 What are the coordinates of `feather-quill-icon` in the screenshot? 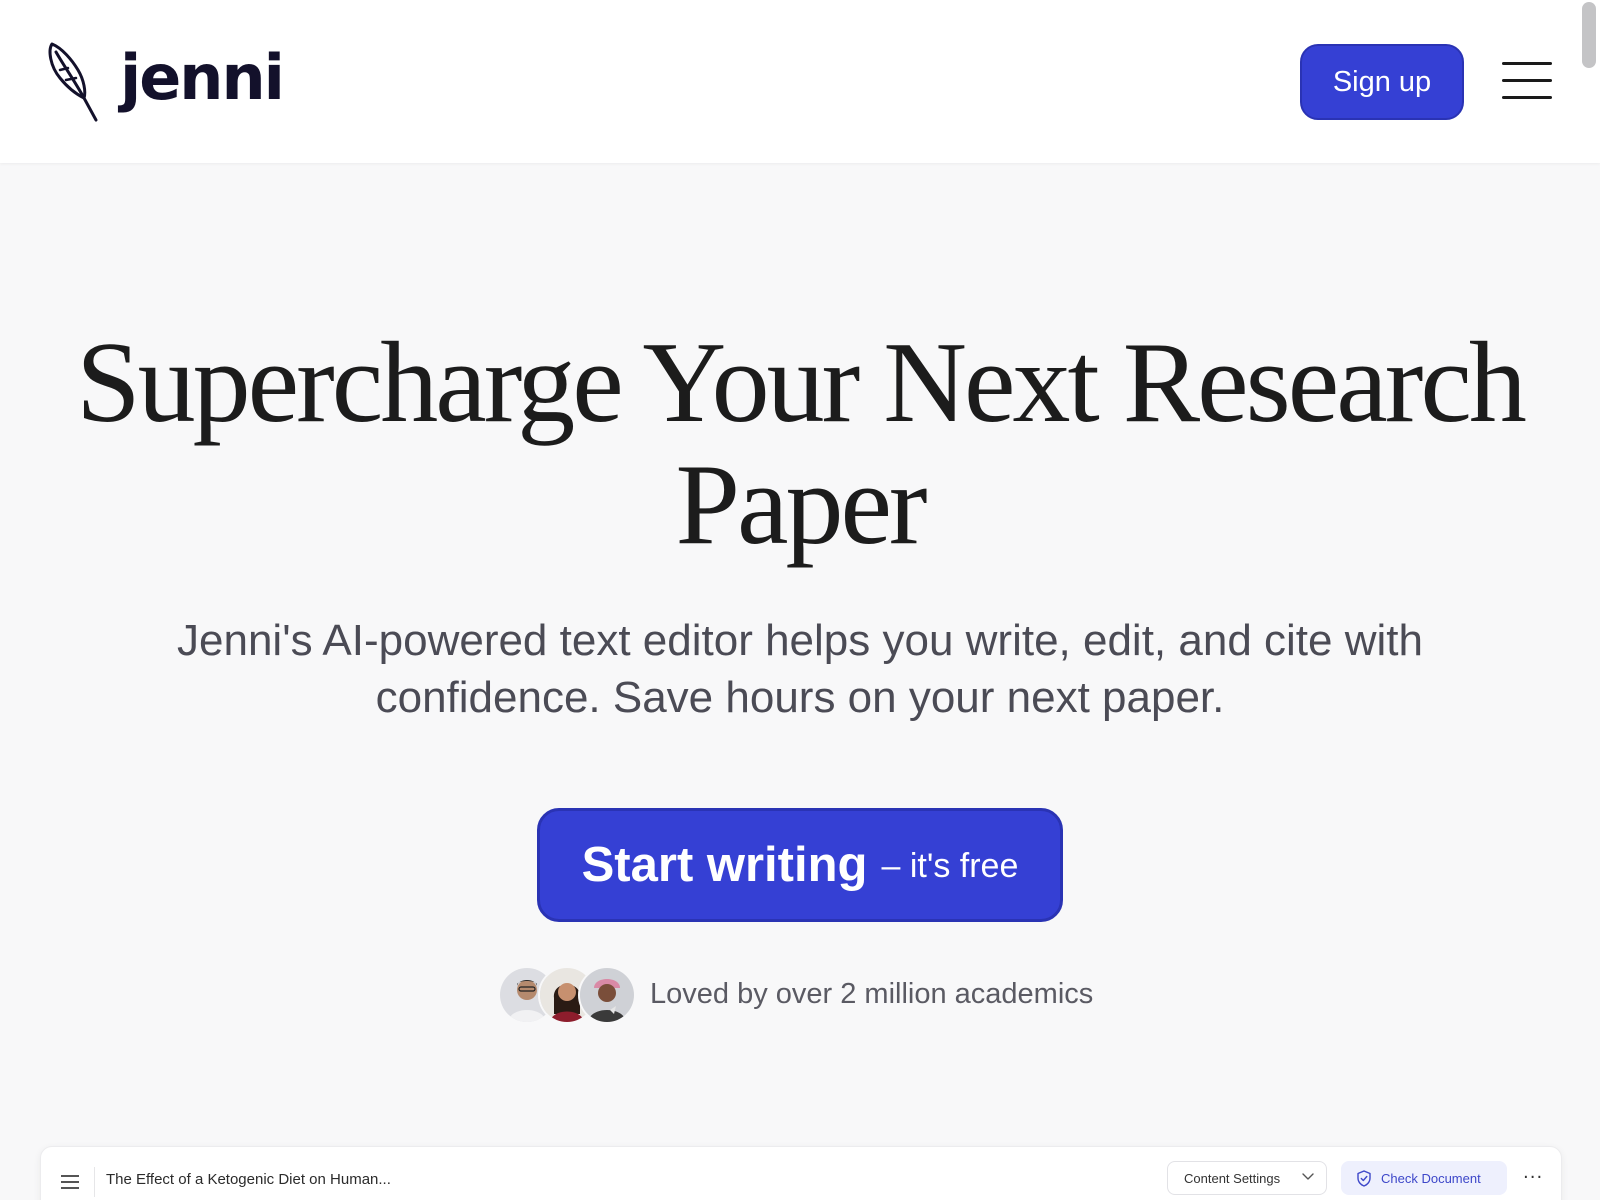 It's located at (73, 82).